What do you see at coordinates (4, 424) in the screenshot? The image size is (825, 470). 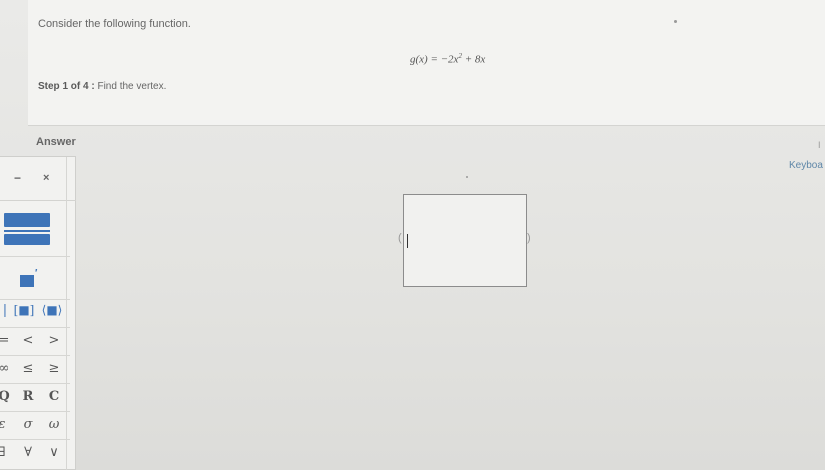 I see `epsilon-button: ε` at bounding box center [4, 424].